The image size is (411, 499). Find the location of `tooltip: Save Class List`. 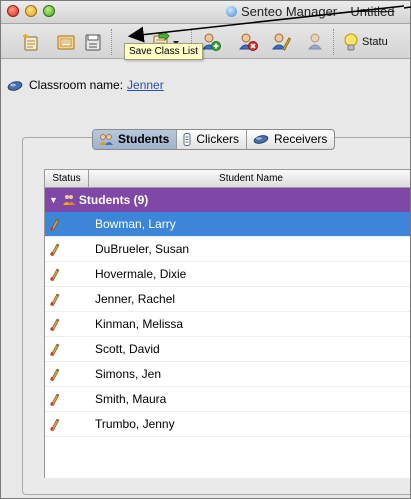

tooltip: Save Class List is located at coordinates (163, 51).